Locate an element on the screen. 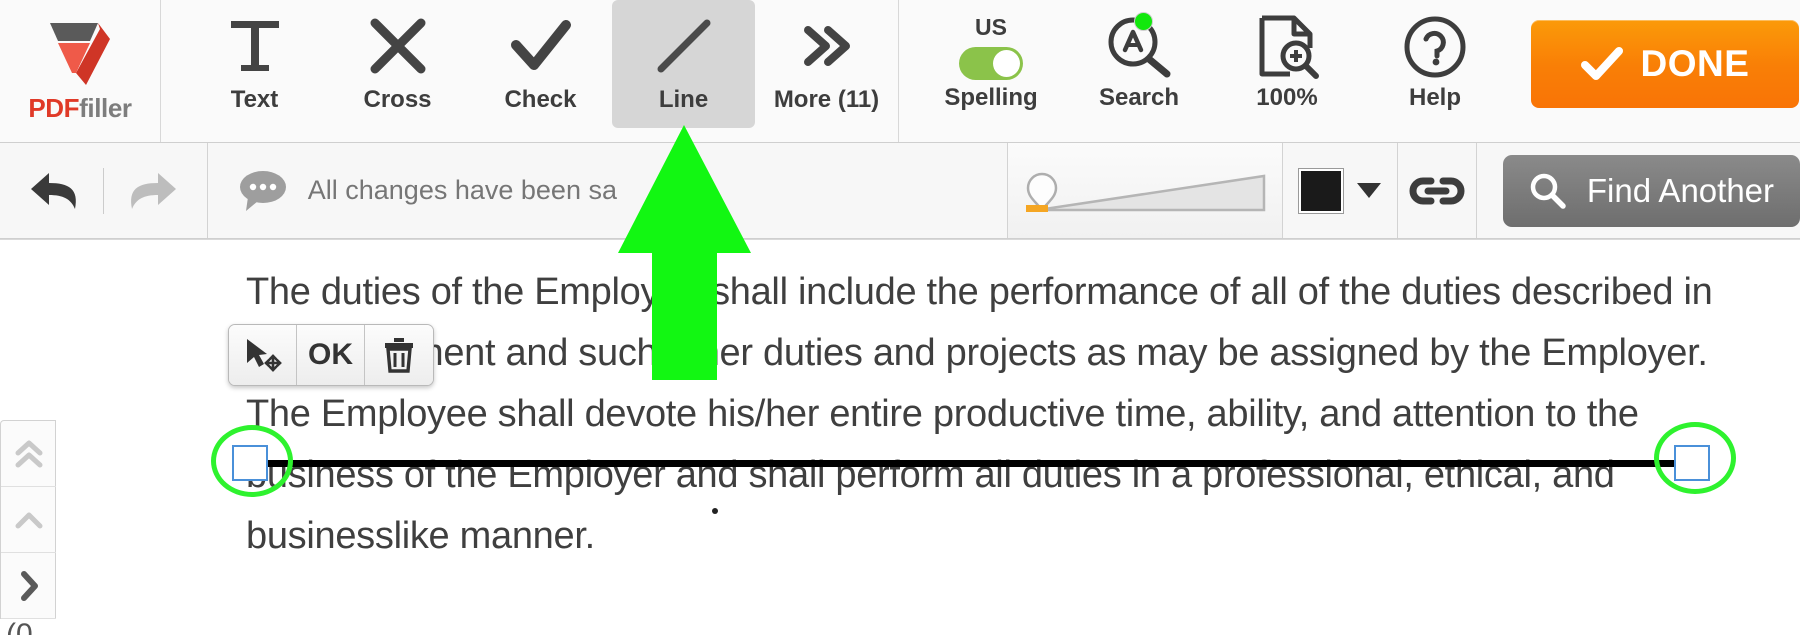 This screenshot has width=1800, height=635. brand-logo-text: PDFfiller is located at coordinates (80, 108).